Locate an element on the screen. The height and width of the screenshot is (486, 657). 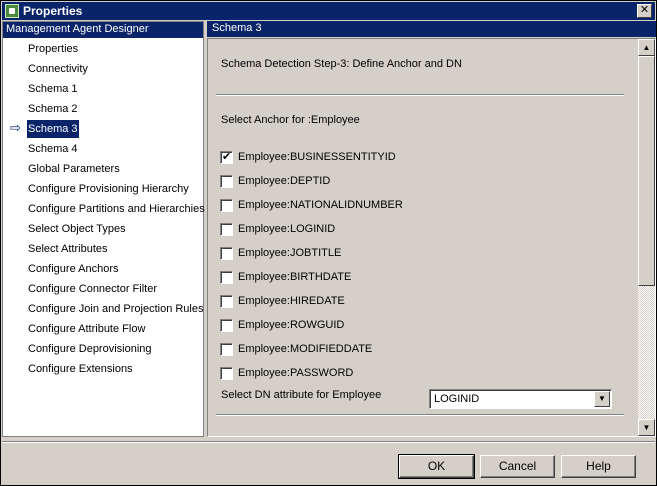
current-page-arrow-icon: ⇨ is located at coordinates (15, 127).